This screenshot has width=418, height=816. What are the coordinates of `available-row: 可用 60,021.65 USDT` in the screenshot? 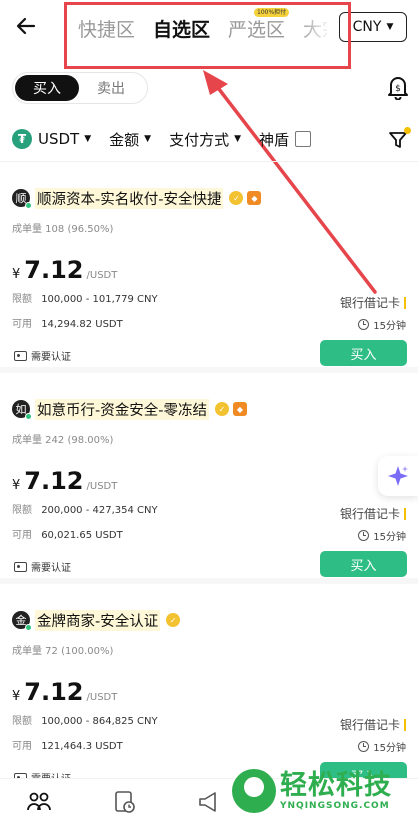 It's located at (67, 533).